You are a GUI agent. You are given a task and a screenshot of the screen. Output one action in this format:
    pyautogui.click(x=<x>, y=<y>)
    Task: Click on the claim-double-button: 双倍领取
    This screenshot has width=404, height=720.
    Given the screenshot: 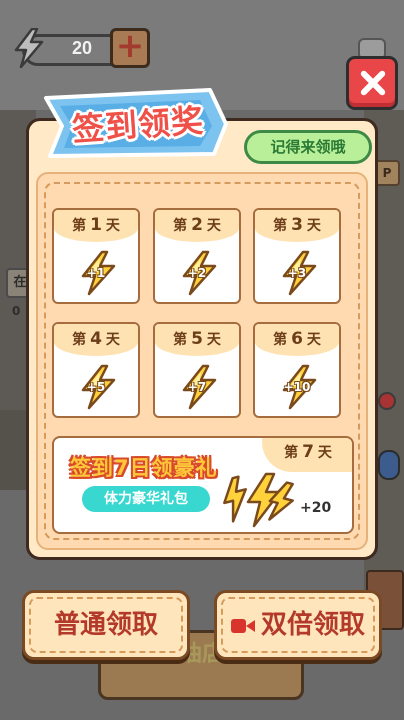 What is the action you would take?
    pyautogui.click(x=298, y=625)
    